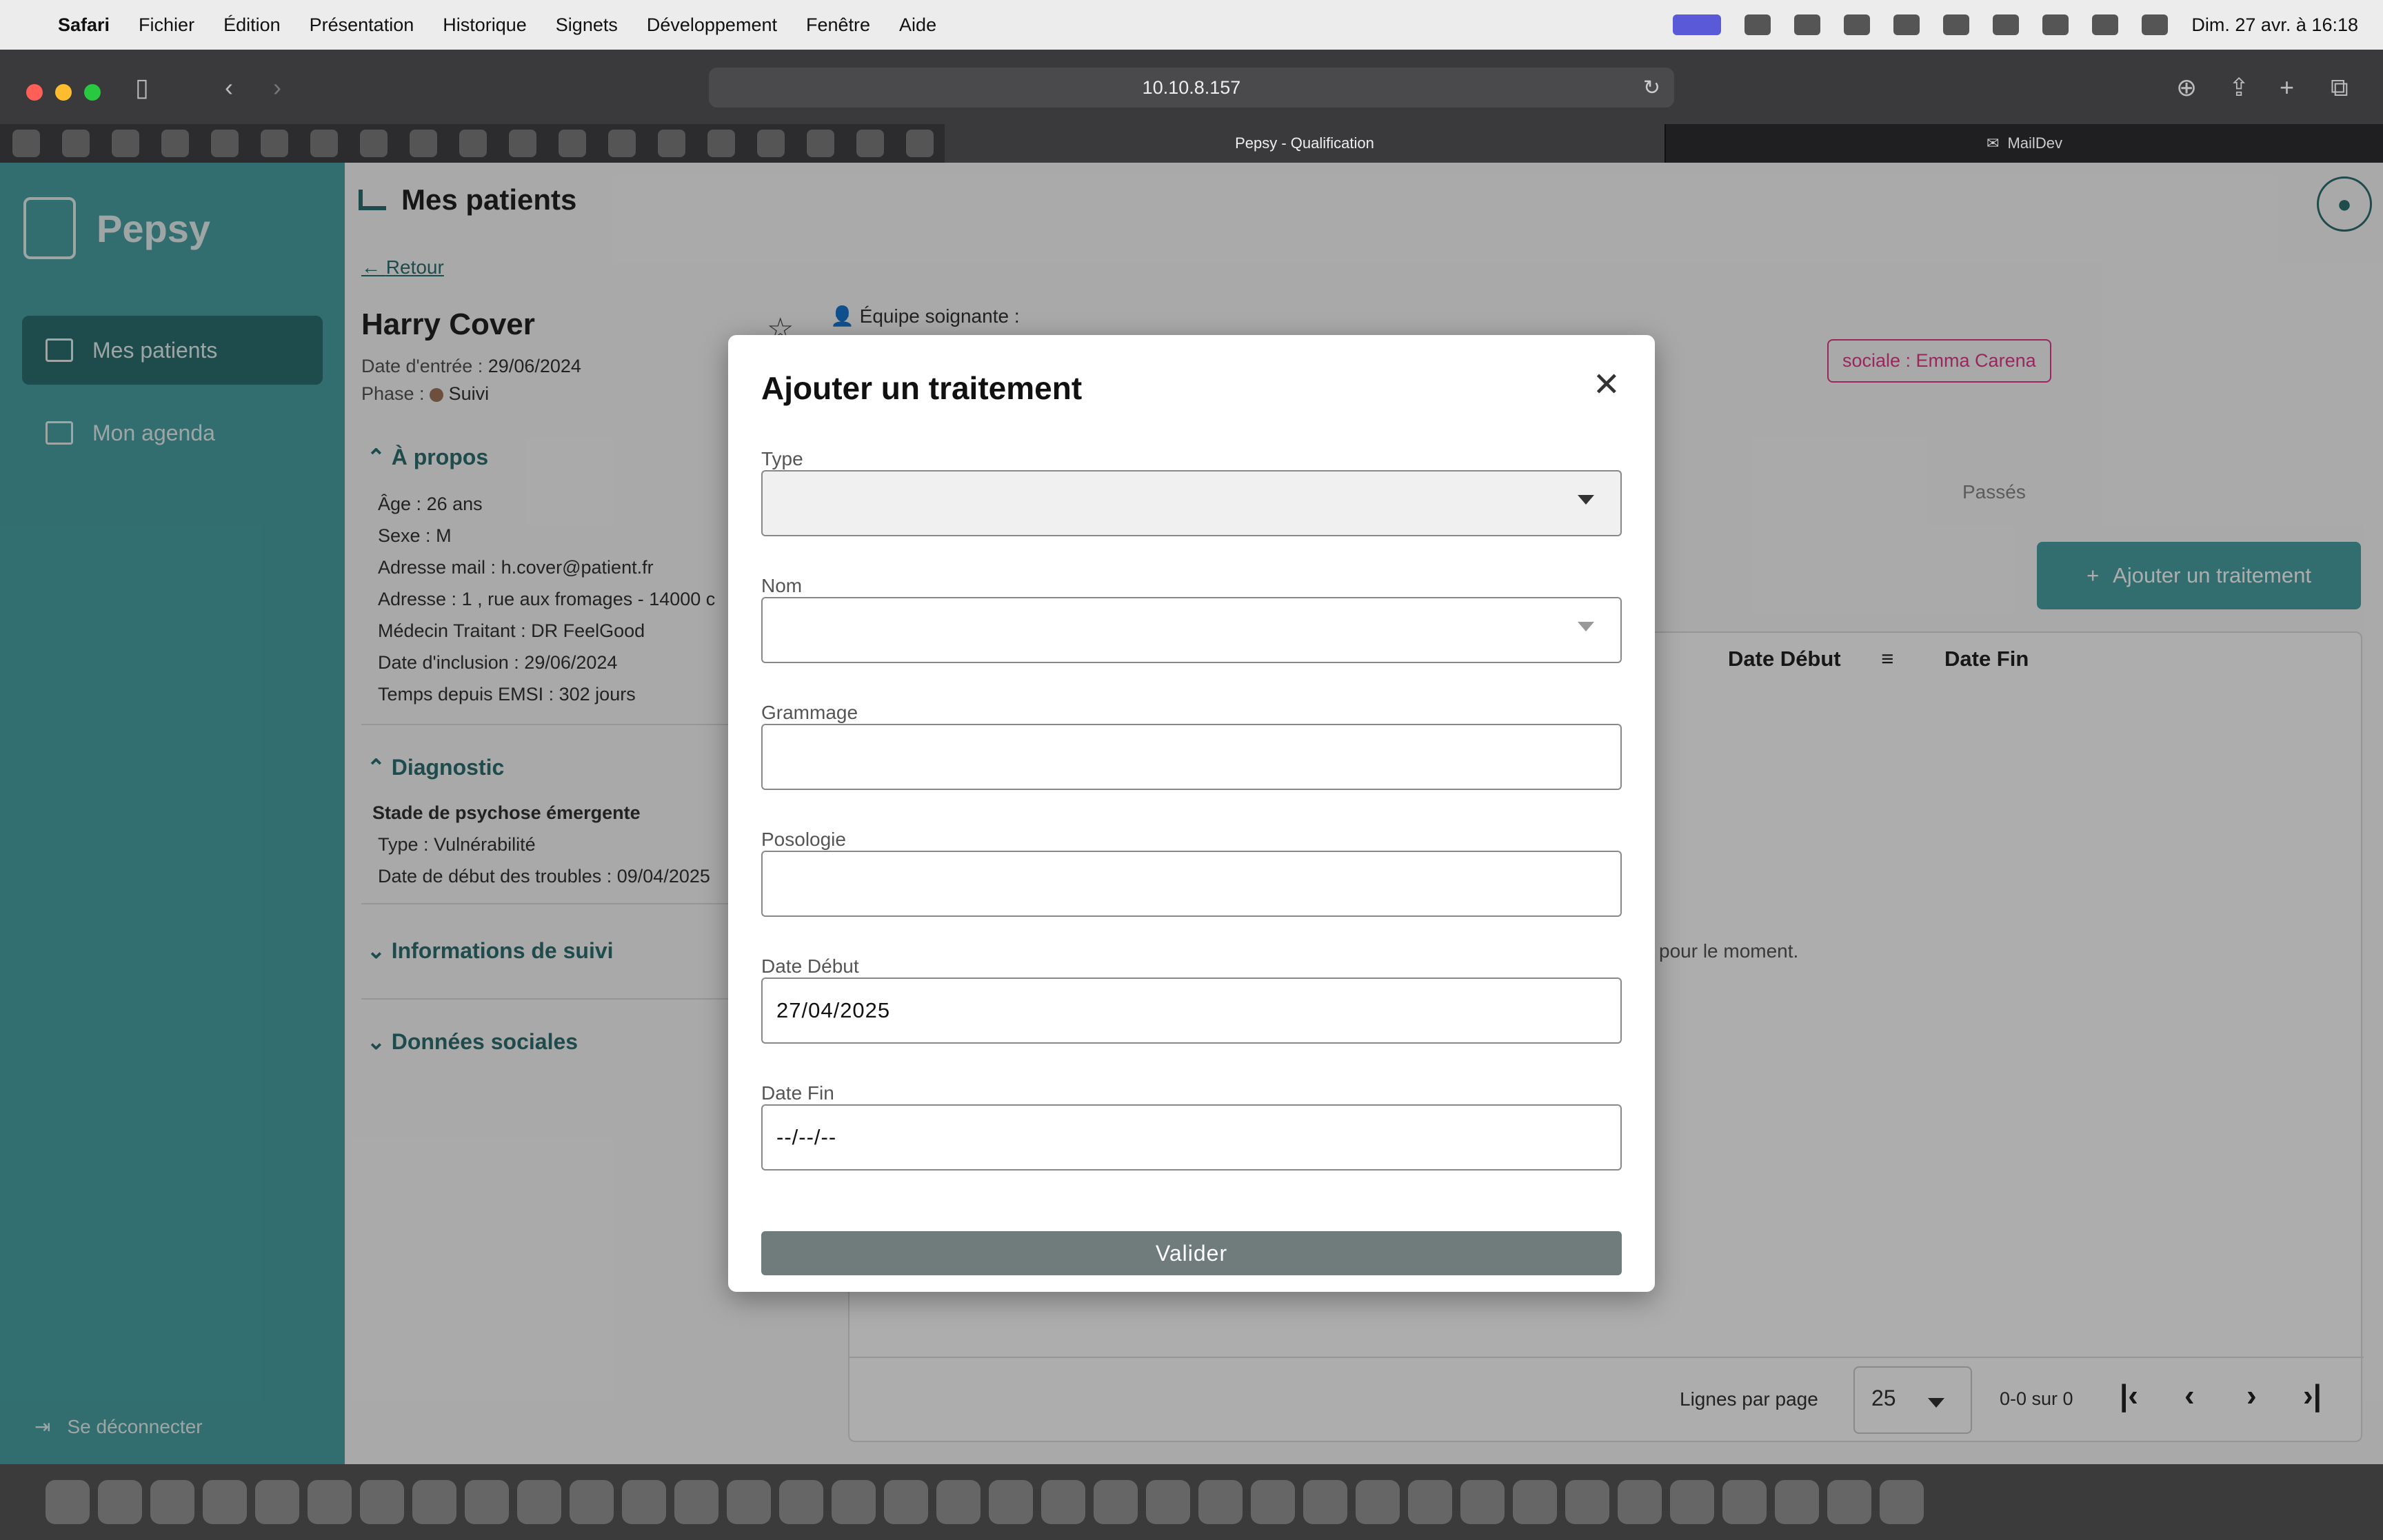 This screenshot has height=1540, width=2383. Describe the element at coordinates (1220, 1502) in the screenshot. I see `vscode-icon` at that location.